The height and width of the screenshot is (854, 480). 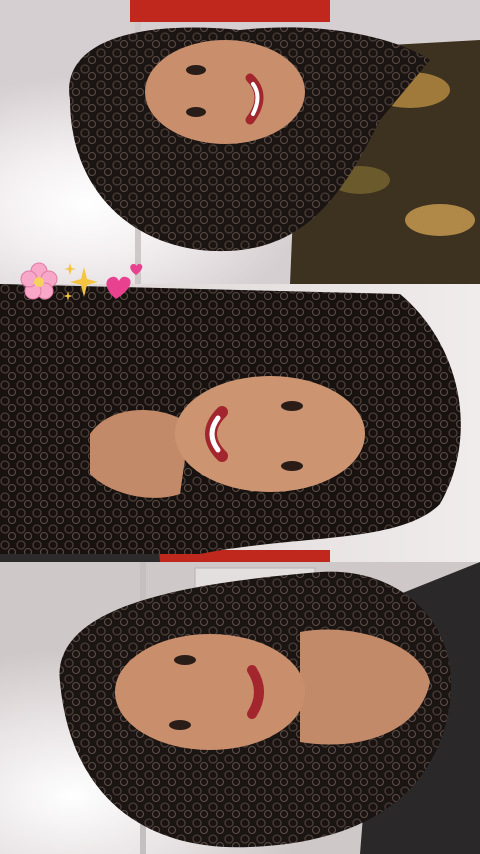 I want to click on emoji-stickers, so click(x=83, y=282).